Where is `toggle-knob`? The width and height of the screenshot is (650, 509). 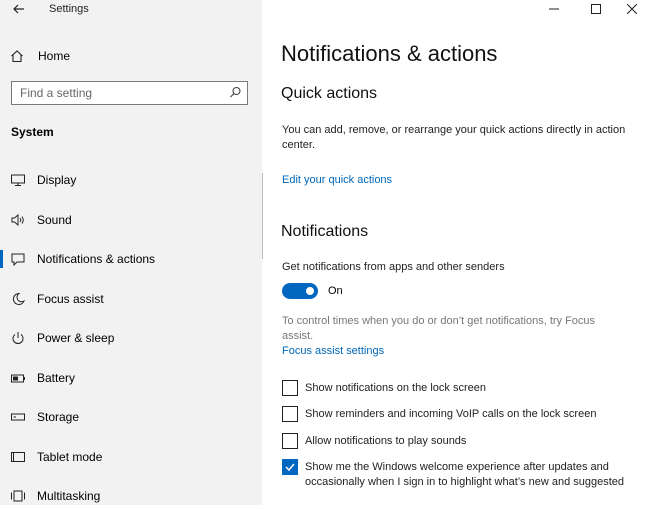 toggle-knob is located at coordinates (310, 291).